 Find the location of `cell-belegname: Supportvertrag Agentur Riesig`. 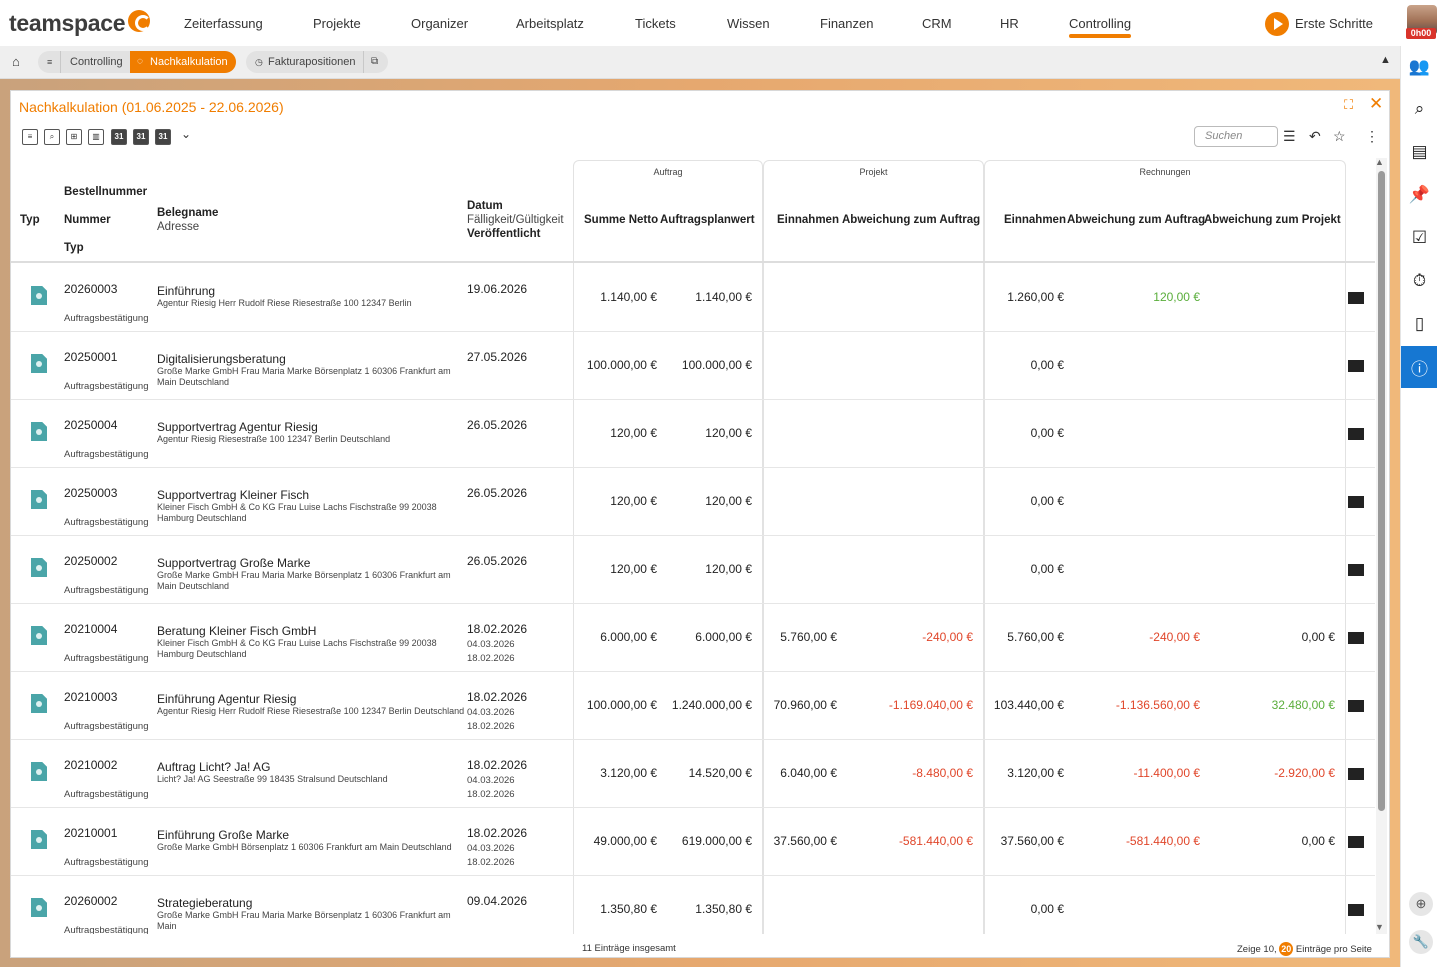

cell-belegname: Supportvertrag Agentur Riesig is located at coordinates (237, 427).